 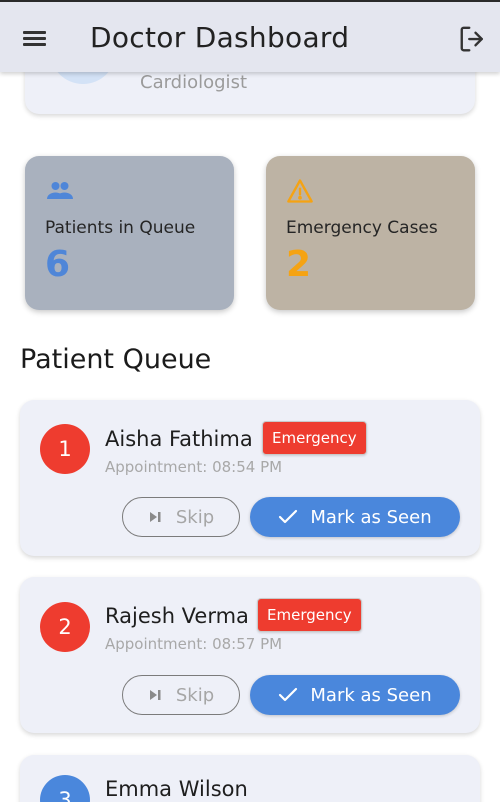 I want to click on queue-number: 1, so click(x=65, y=449).